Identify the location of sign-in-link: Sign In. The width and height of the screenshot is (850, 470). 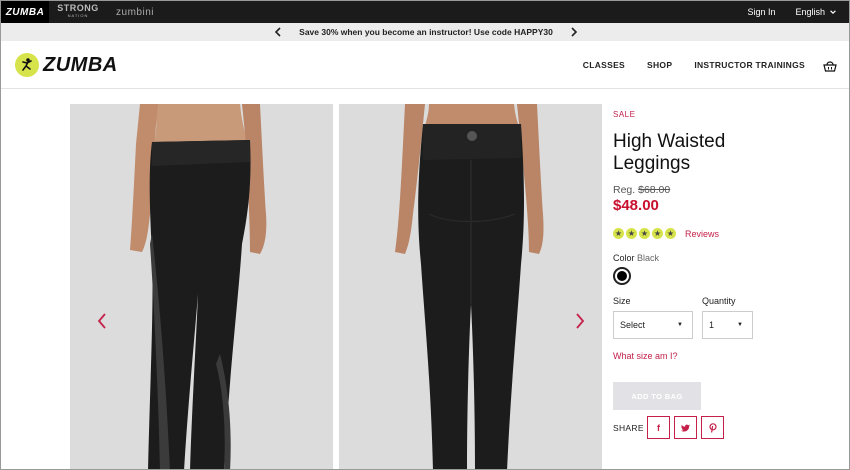
(761, 12).